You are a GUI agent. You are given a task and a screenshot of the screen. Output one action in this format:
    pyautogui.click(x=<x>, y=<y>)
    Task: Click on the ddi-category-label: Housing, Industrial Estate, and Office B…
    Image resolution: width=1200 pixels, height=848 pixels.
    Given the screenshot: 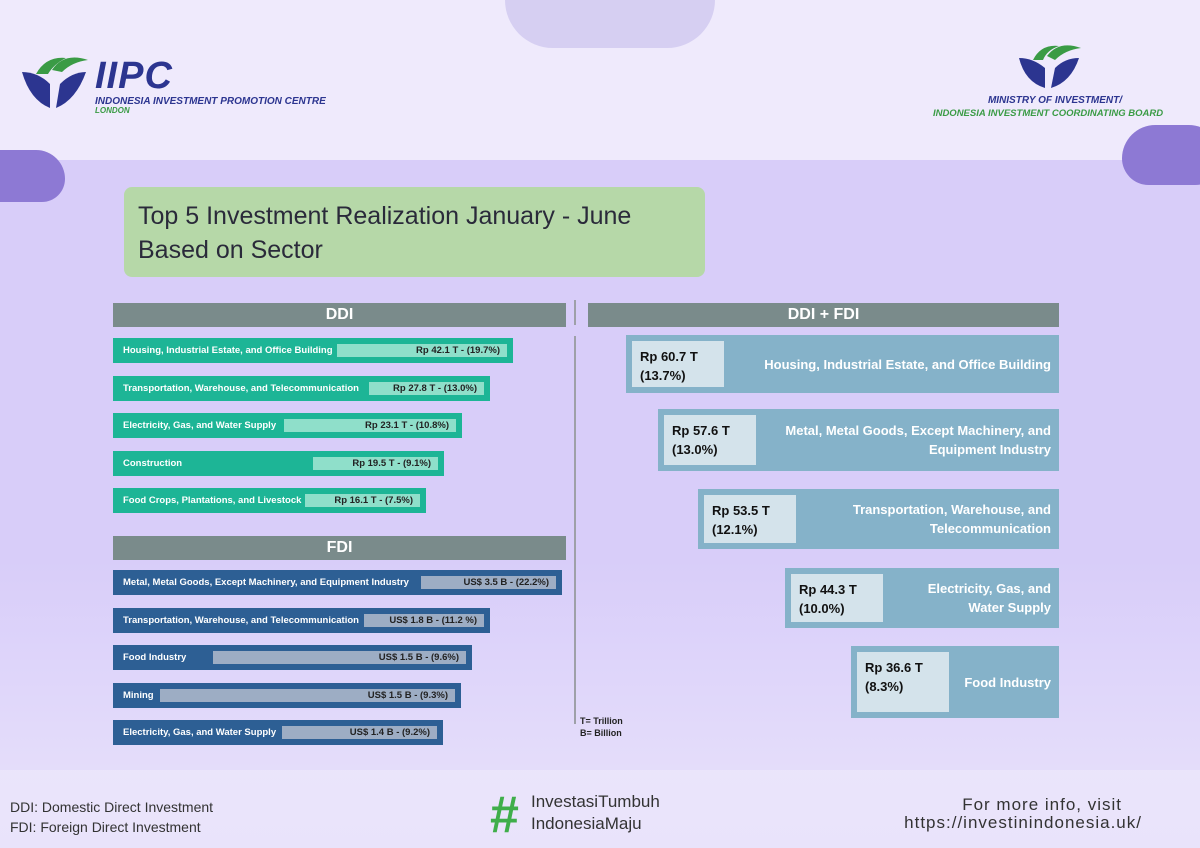 What is the action you would take?
    pyautogui.click(x=228, y=350)
    